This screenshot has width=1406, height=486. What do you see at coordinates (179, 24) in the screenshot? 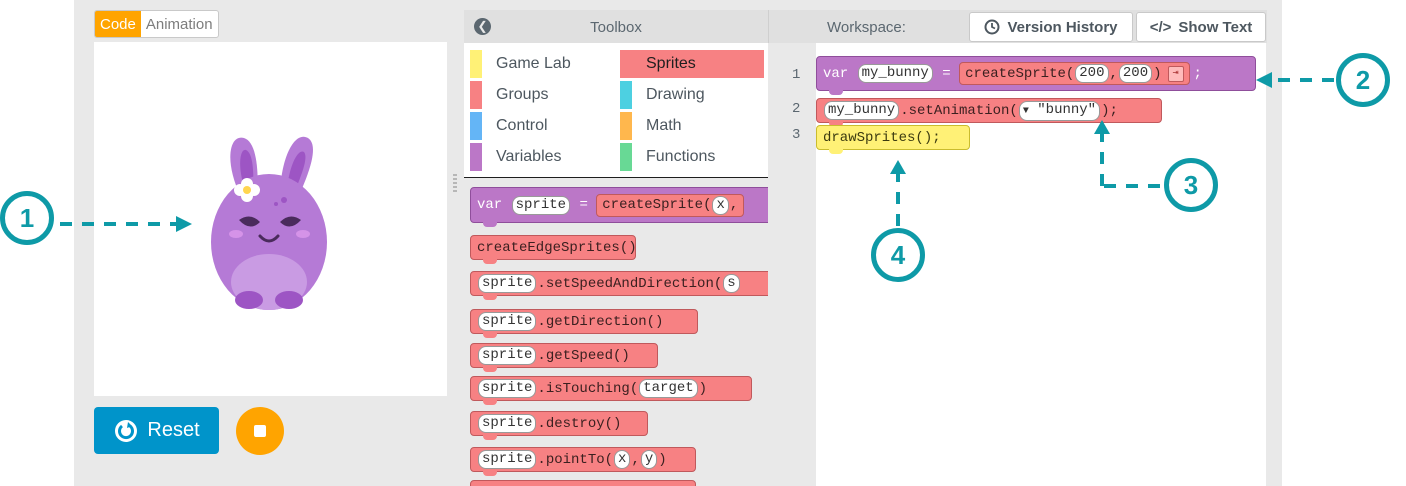
I see `animation-mode-button: Animation` at bounding box center [179, 24].